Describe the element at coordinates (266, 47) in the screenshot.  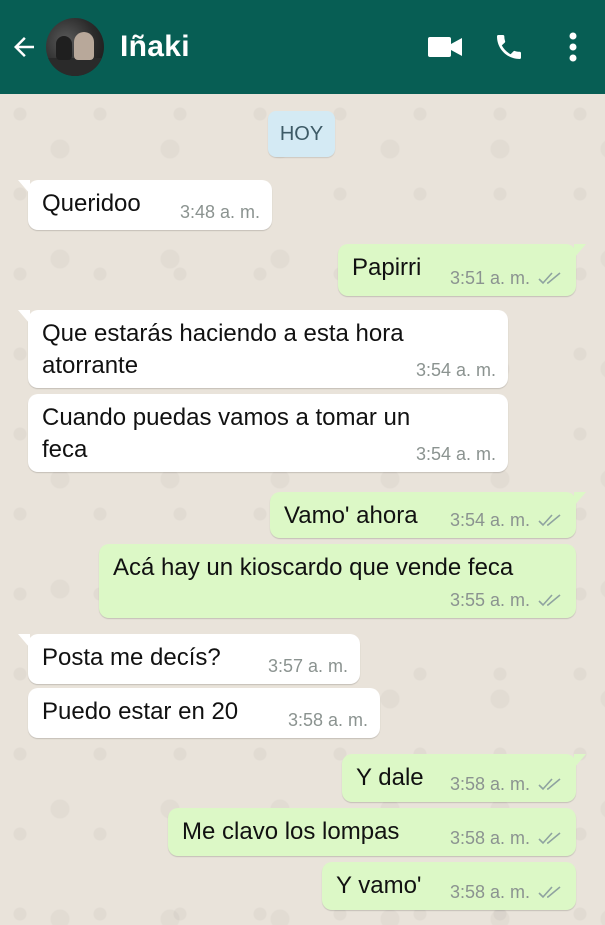
I see `contact-name: Iñaki` at that location.